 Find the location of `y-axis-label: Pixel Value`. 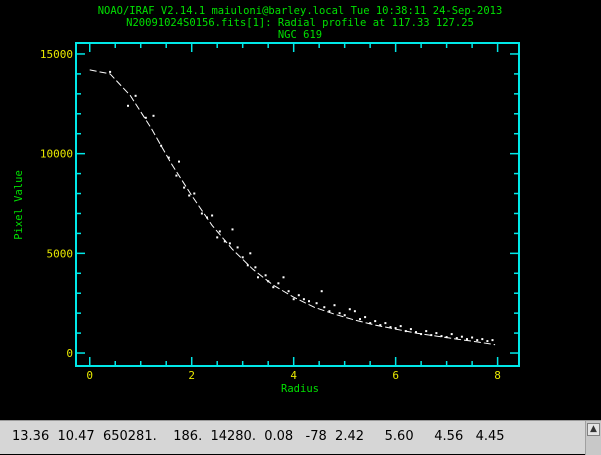

y-axis-label: Pixel Value is located at coordinates (19, 205).